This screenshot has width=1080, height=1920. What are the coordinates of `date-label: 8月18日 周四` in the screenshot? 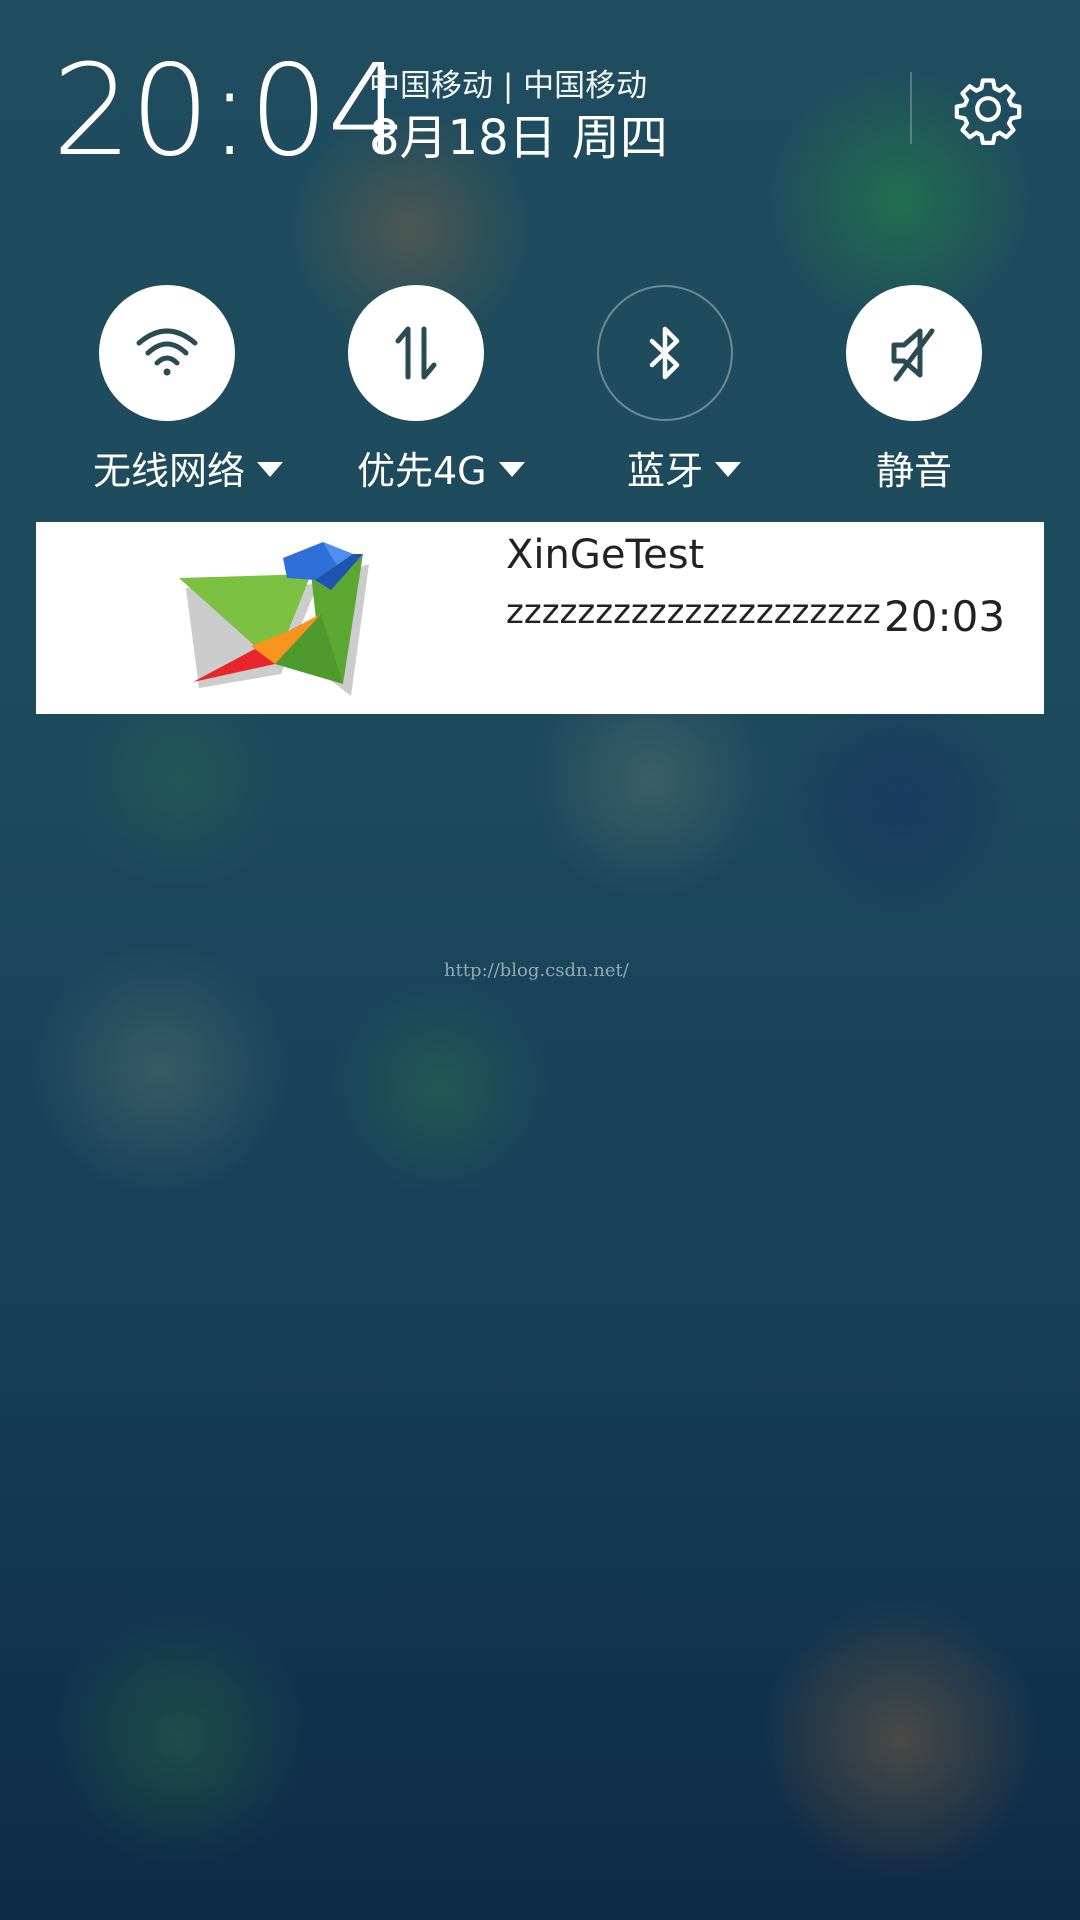 It's located at (518, 138).